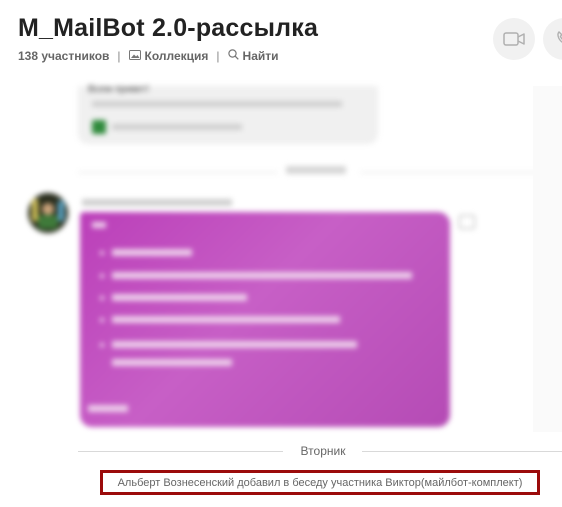  I want to click on collection-link: Коллекция, so click(168, 56).